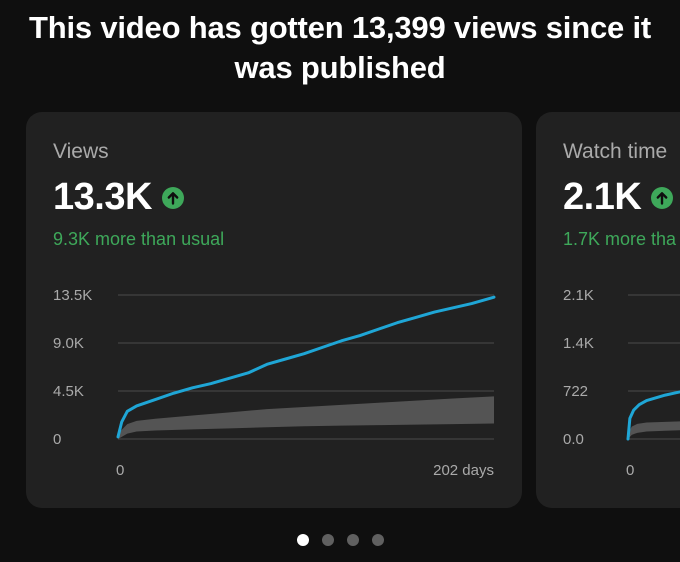 Image resolution: width=680 pixels, height=562 pixels. Describe the element at coordinates (621, 383) in the screenshot. I see `watch-time-chart: 2.1K 1.4K 722 0.0 0` at that location.